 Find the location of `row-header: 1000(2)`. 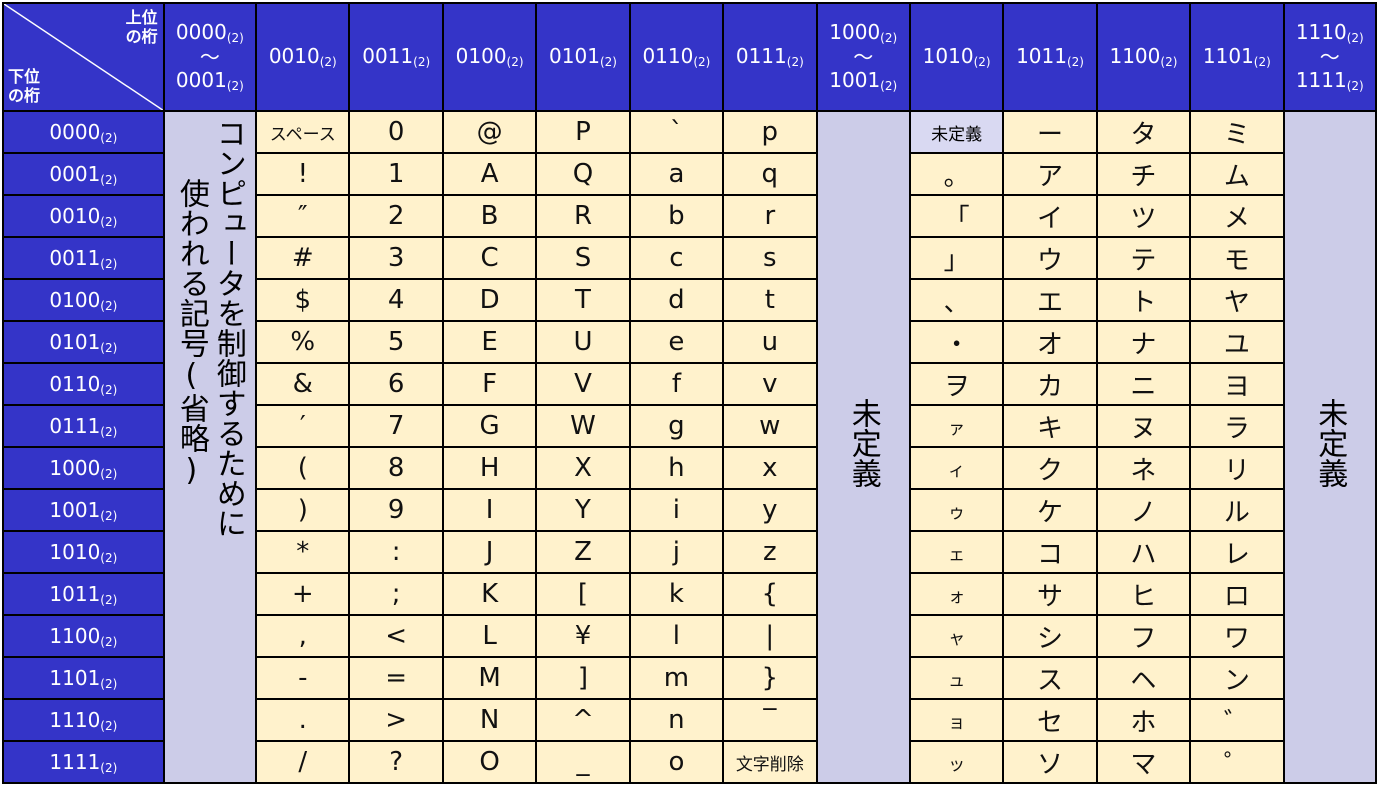

row-header: 1000(2) is located at coordinates (83, 468).